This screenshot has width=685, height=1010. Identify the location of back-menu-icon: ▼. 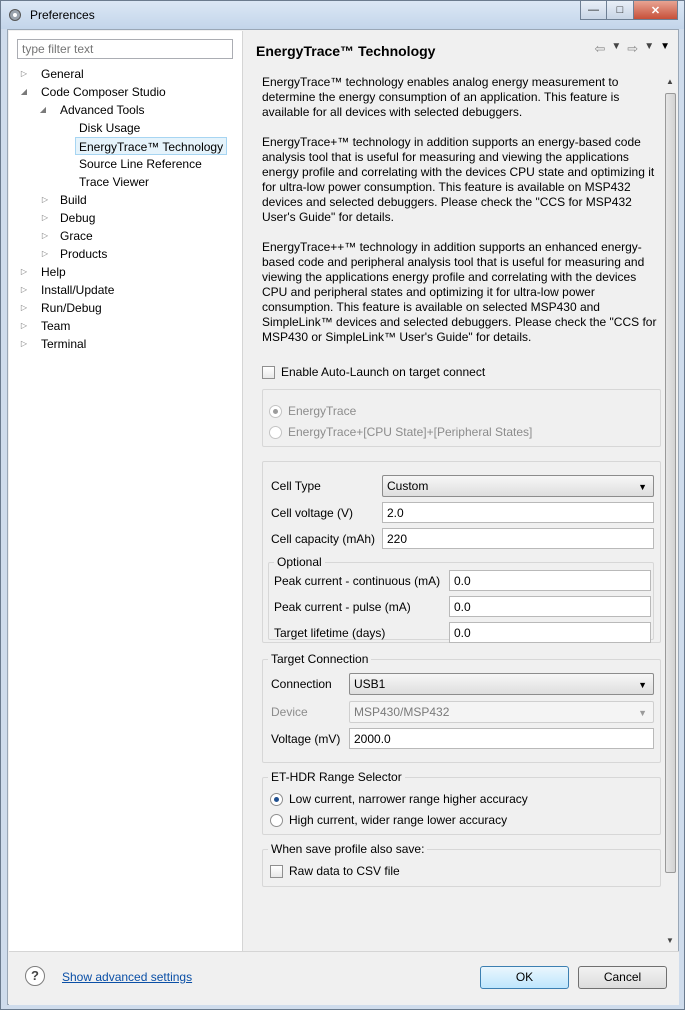
(616, 49).